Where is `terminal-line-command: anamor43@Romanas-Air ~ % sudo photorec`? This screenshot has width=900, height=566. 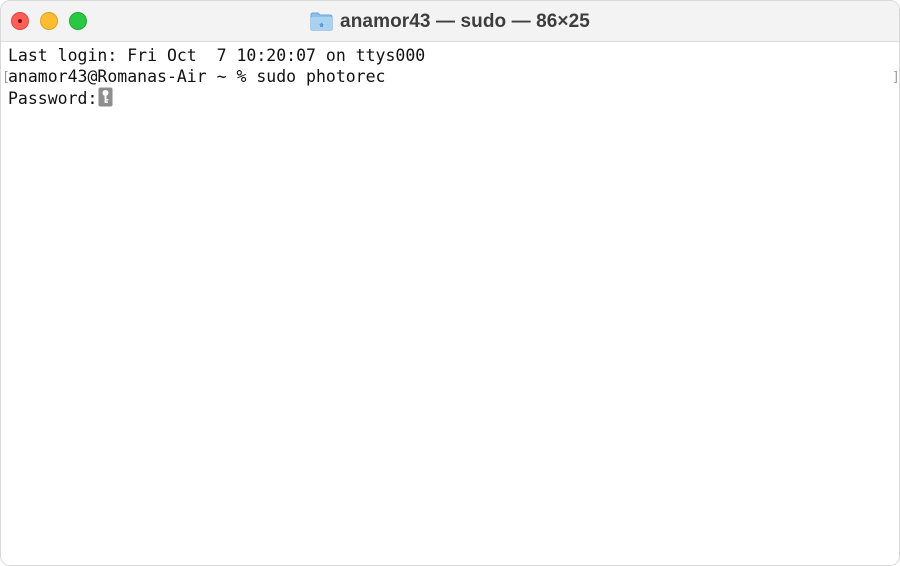
terminal-line-command: anamor43@Romanas-Air ~ % sudo photorec is located at coordinates (197, 76).